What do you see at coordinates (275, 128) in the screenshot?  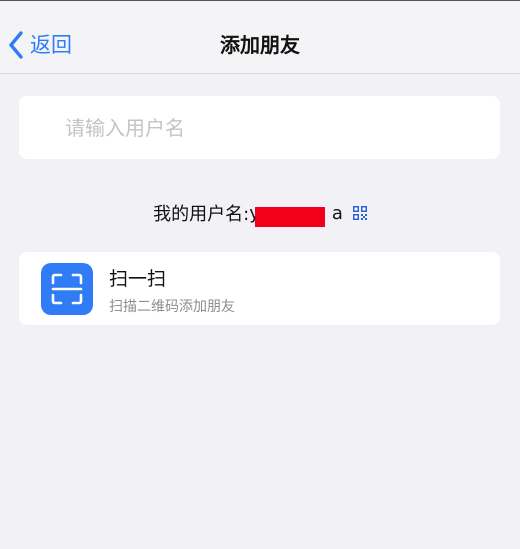 I see `username-search-input` at bounding box center [275, 128].